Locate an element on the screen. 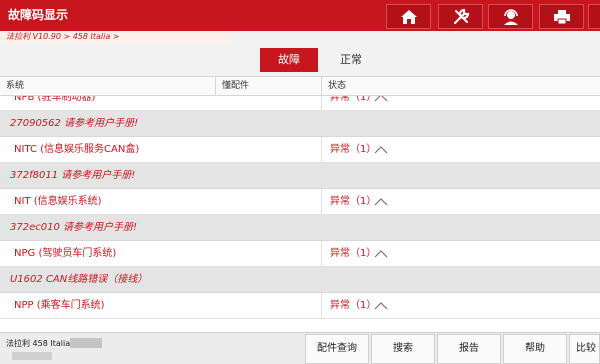 The height and width of the screenshot is (364, 600). support-agent-icon is located at coordinates (510, 16).